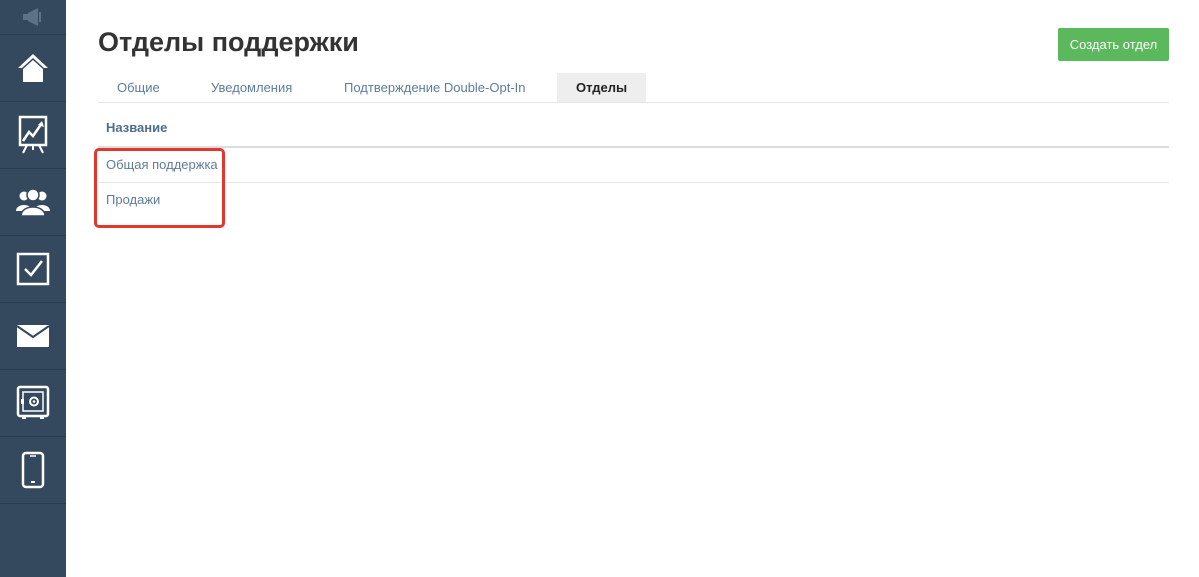  I want to click on tab-notifications: Уведомления, so click(251, 87).